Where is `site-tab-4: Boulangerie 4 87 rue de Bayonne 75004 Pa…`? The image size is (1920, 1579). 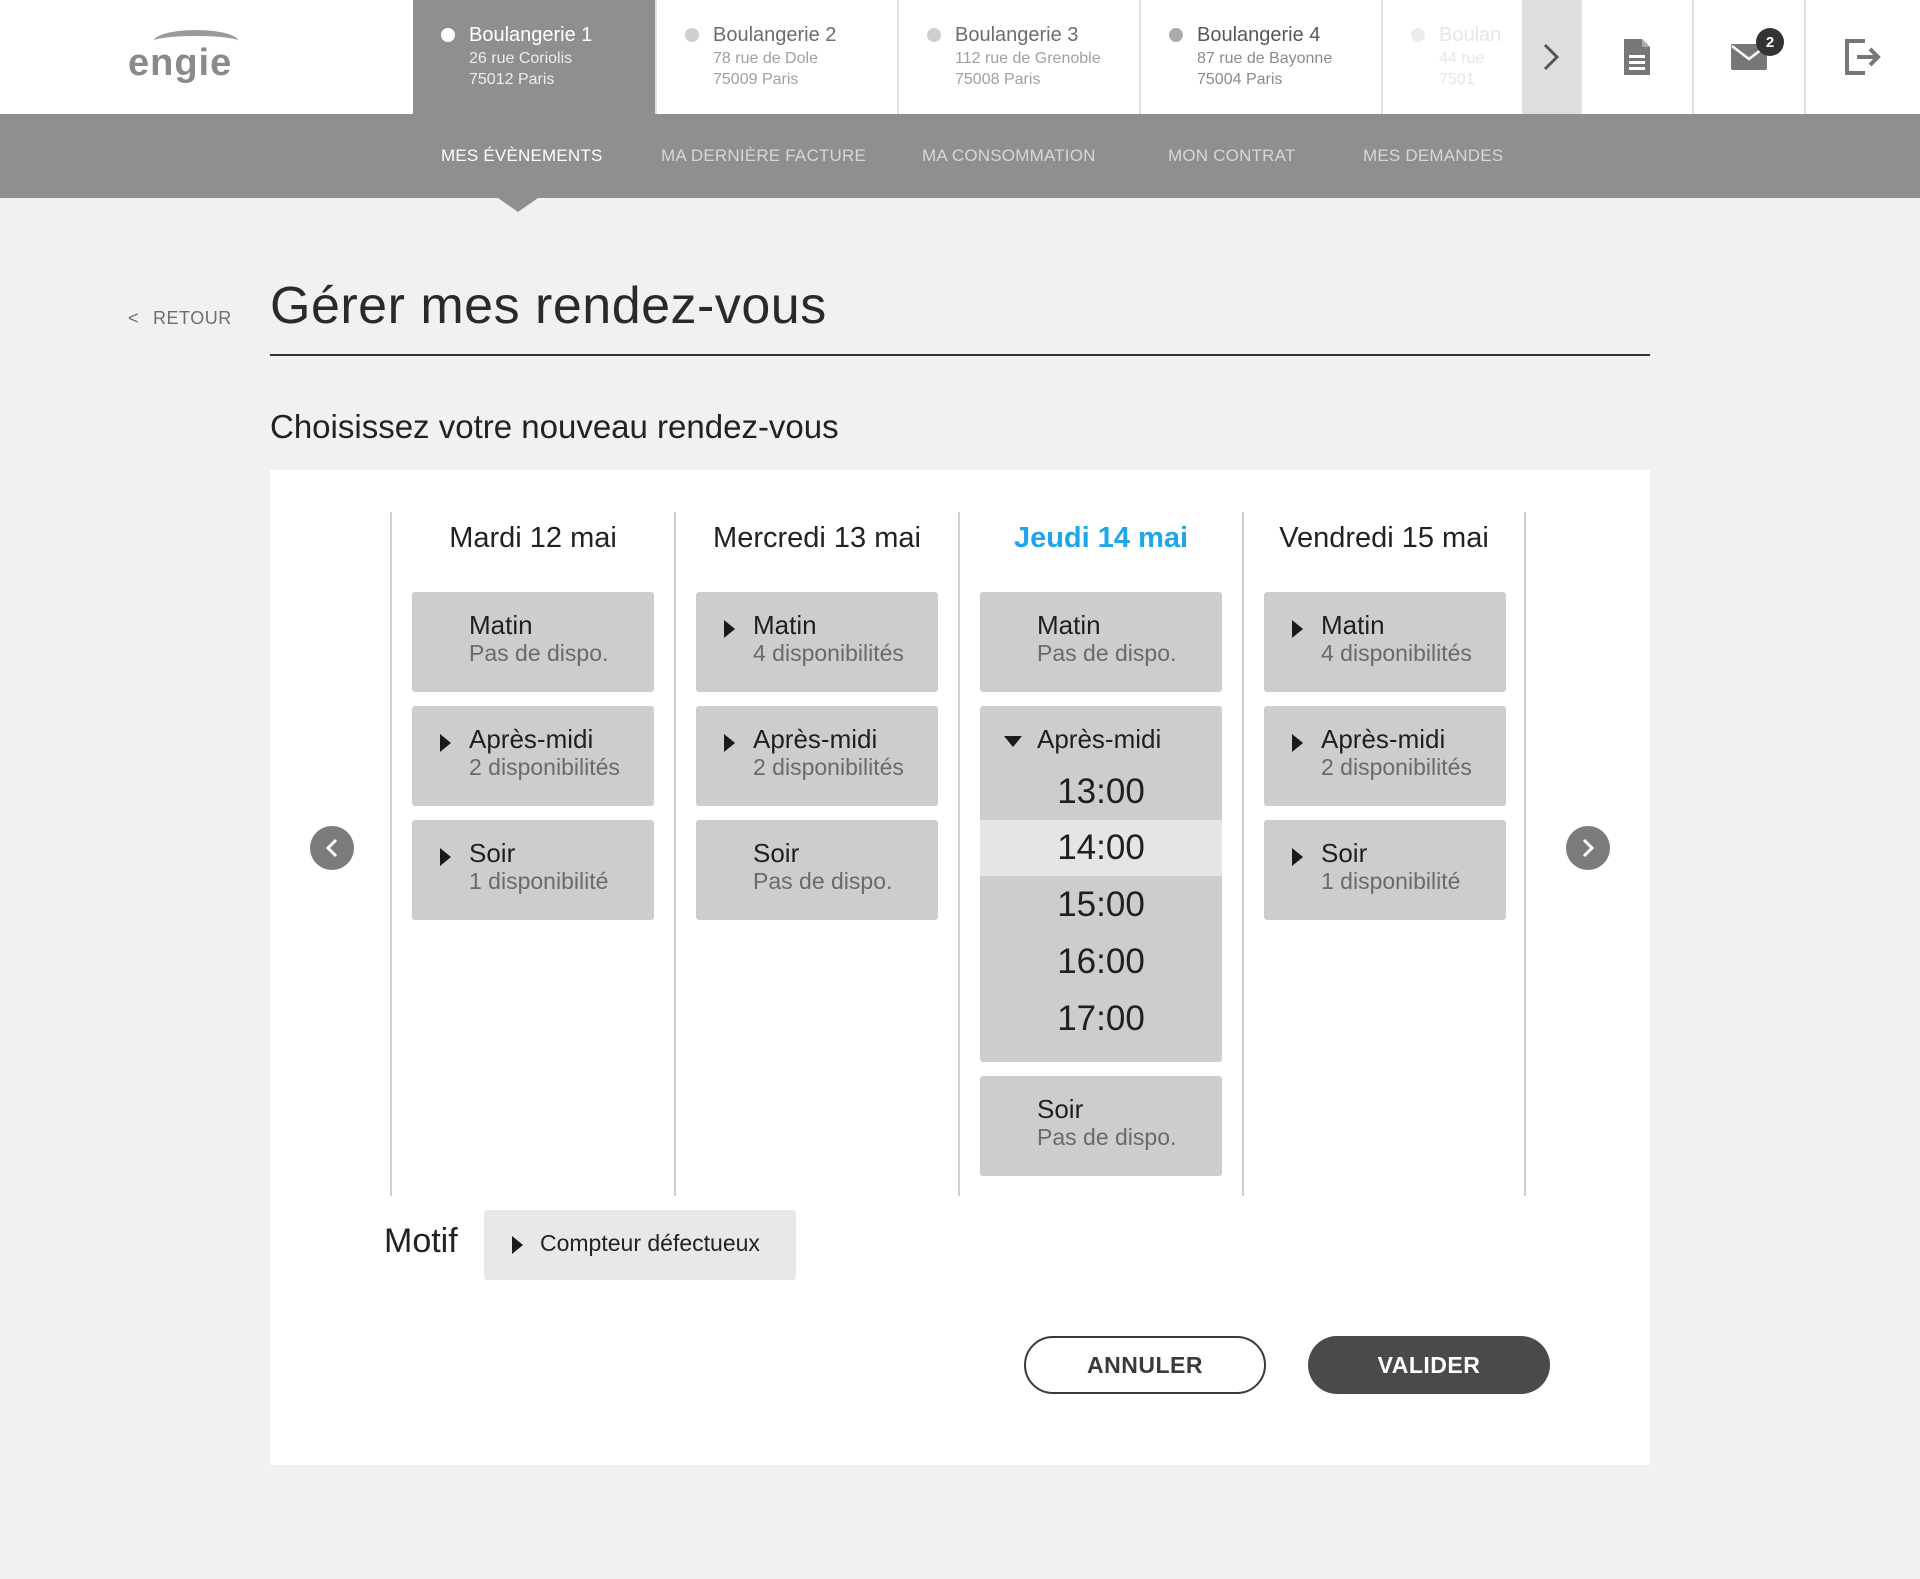 site-tab-4: Boulangerie 4 87 rue de Bayonne 75004 Pa… is located at coordinates (1260, 57).